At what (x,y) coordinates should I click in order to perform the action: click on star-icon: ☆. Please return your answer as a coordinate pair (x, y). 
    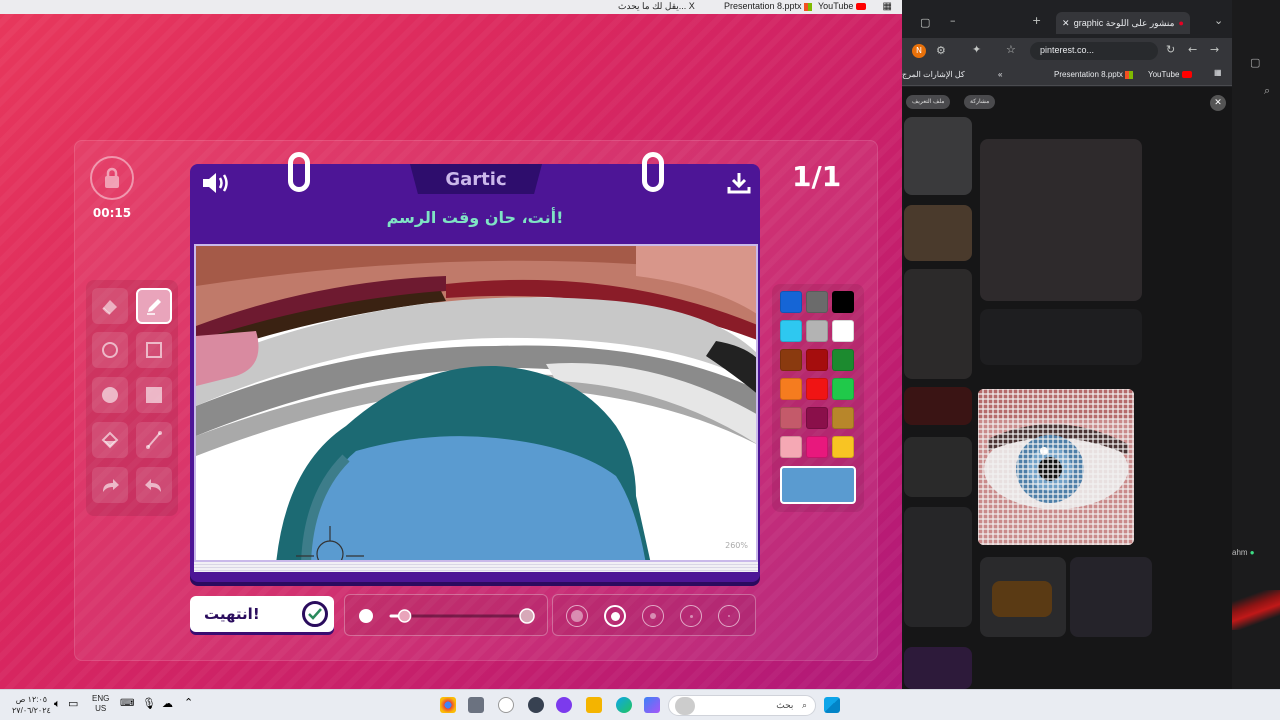
    Looking at the image, I should click on (1011, 49).